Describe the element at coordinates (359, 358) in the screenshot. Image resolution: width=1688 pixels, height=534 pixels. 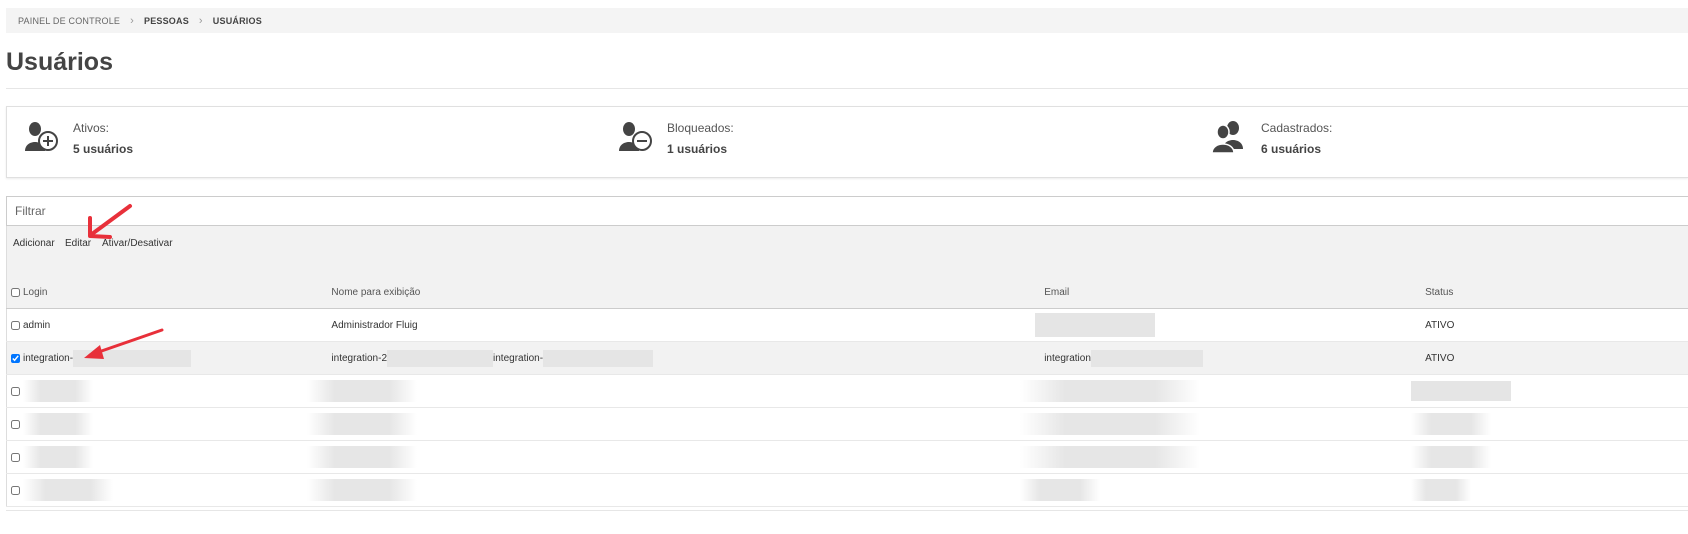
I see `row-name: integration-2` at that location.